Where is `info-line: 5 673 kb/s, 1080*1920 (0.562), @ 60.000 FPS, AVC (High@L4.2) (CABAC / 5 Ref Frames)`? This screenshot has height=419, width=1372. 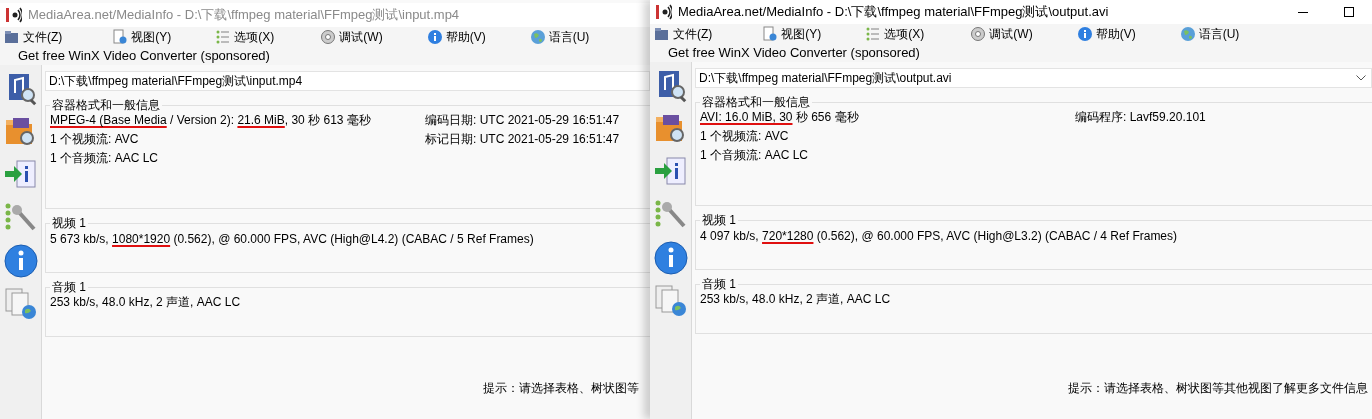 info-line: 5 673 kb/s, 1080*1920 (0.562), @ 60.000 FPS, AVC (High@L4.2) (CABAC / 5 Ref Frames) is located at coordinates (292, 239).